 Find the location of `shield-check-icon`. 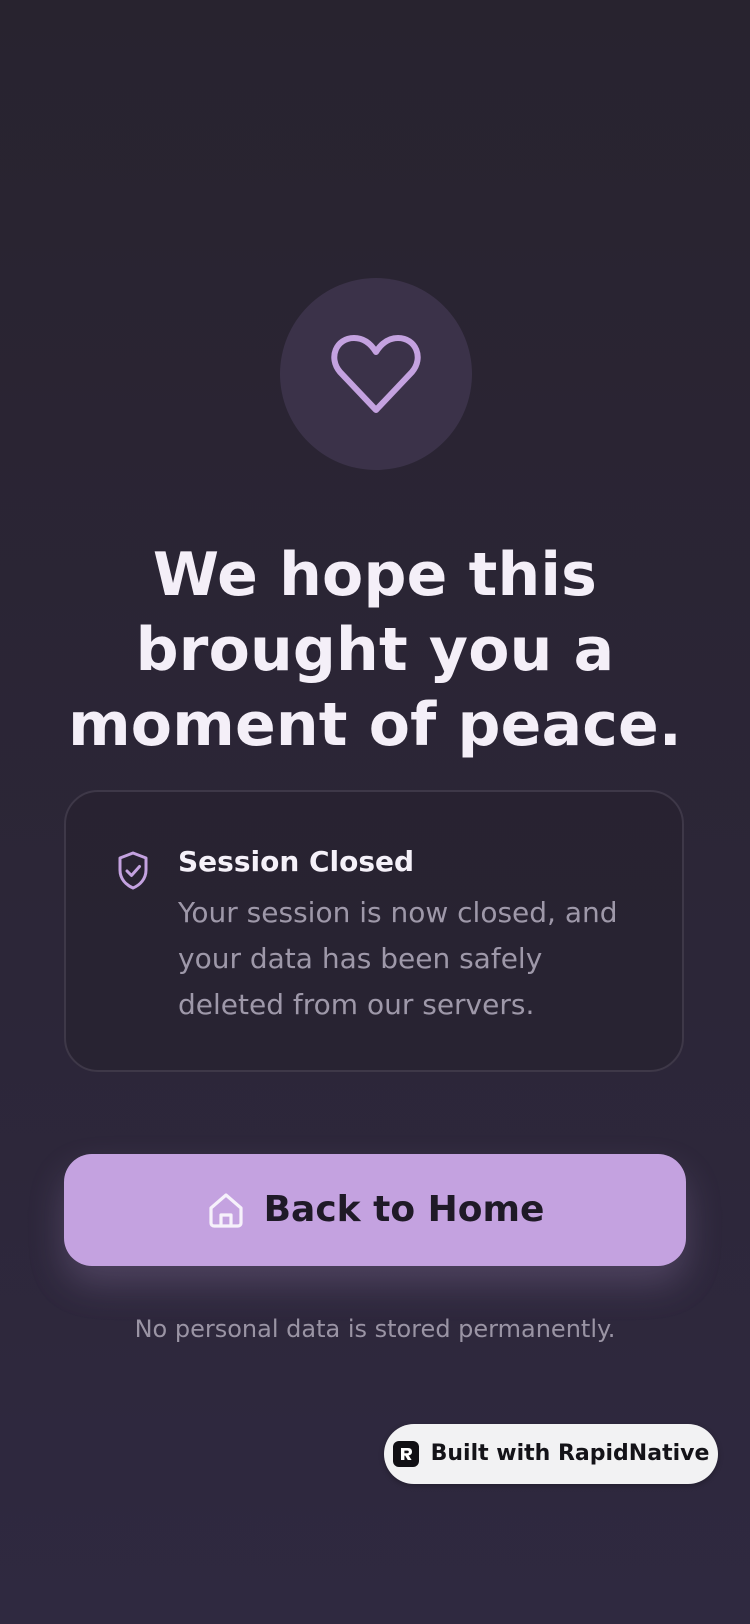

shield-check-icon is located at coordinates (133, 870).